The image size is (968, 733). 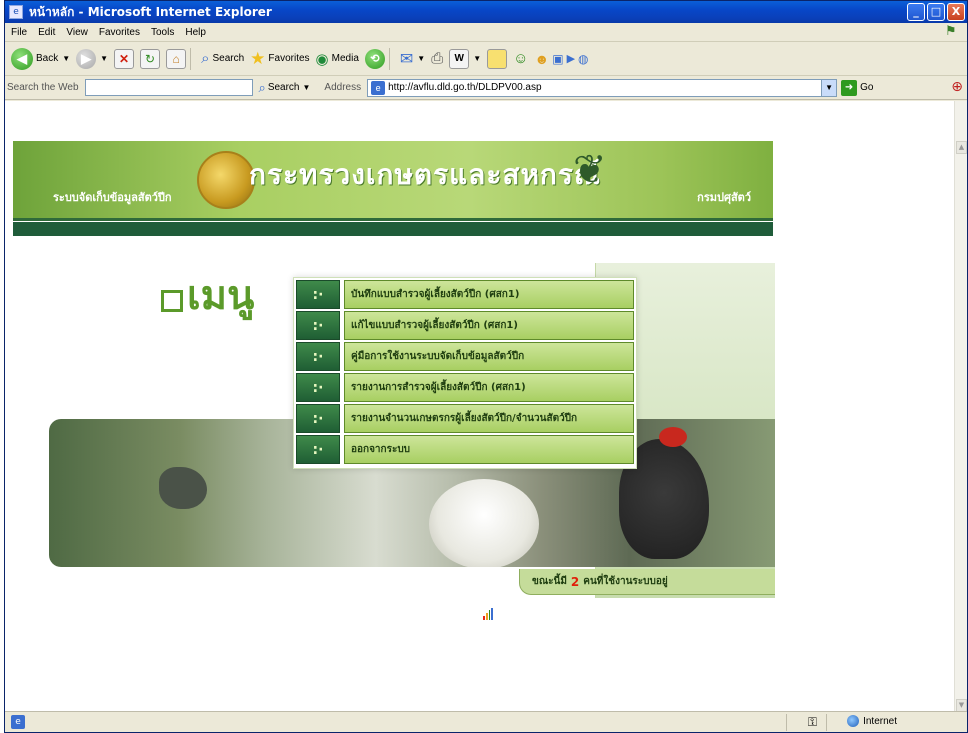 I want to click on white-bird-figure, so click(x=484, y=523).